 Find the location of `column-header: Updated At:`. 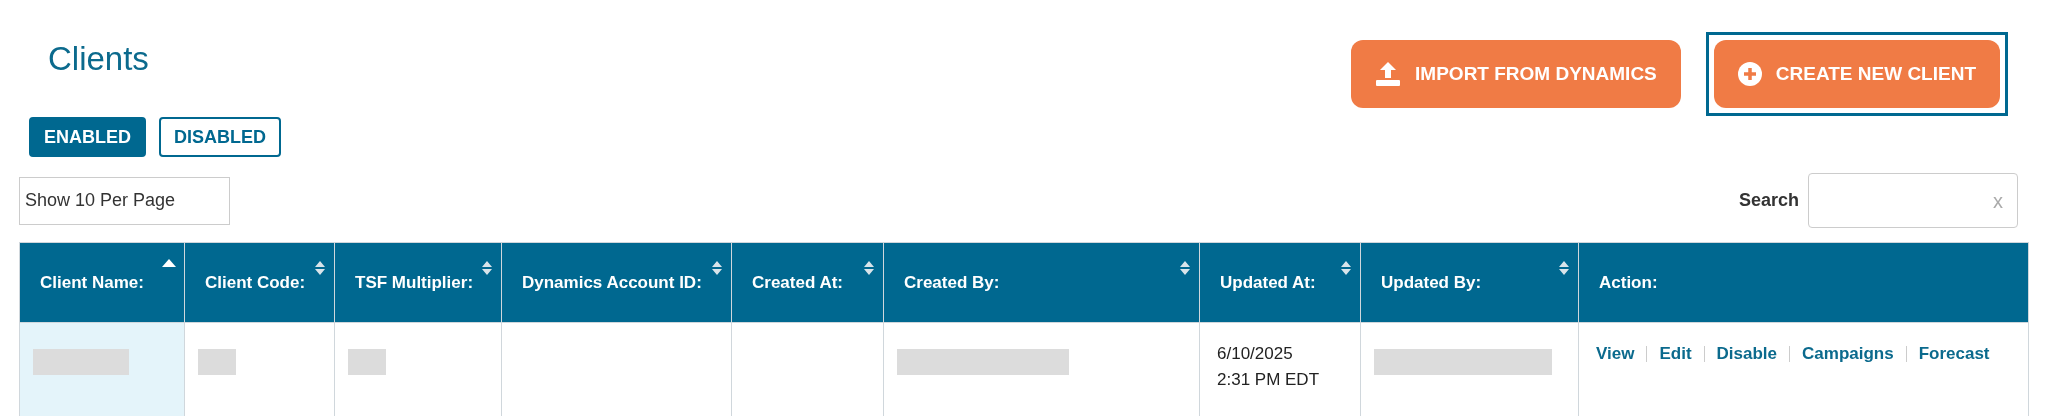

column-header: Updated At: is located at coordinates (1280, 282).